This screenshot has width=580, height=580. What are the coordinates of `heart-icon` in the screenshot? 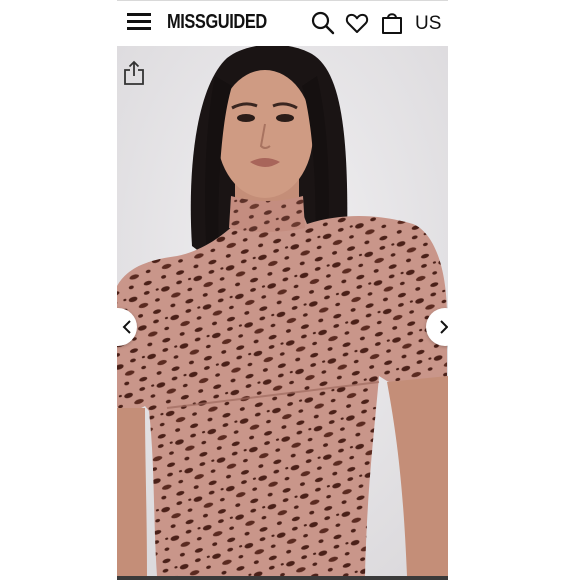 It's located at (357, 23).